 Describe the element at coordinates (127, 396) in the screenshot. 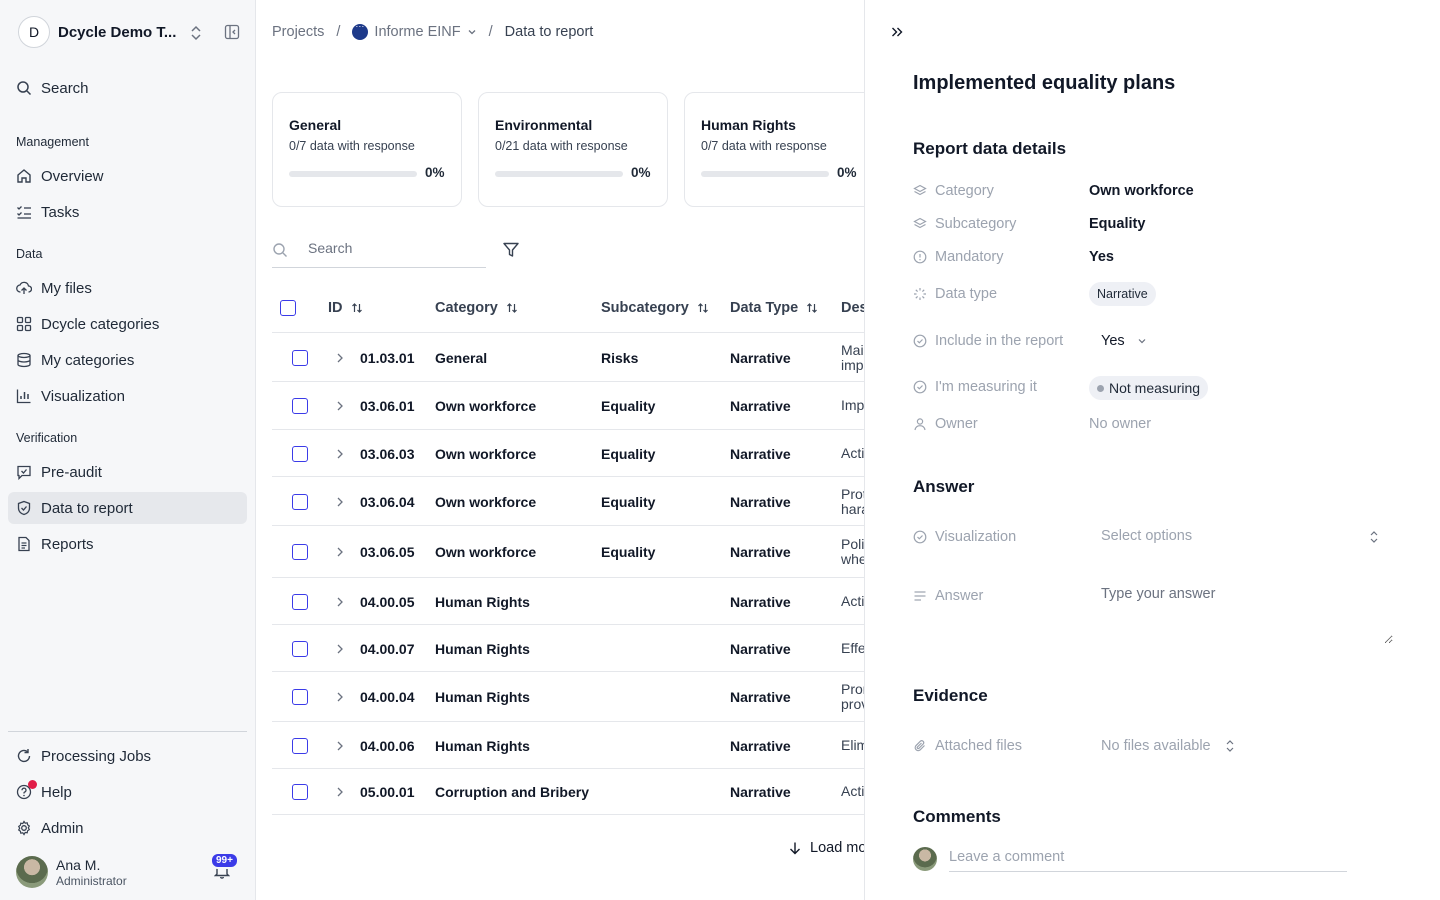

I see `sidebar-item-visualization: Visualization` at that location.